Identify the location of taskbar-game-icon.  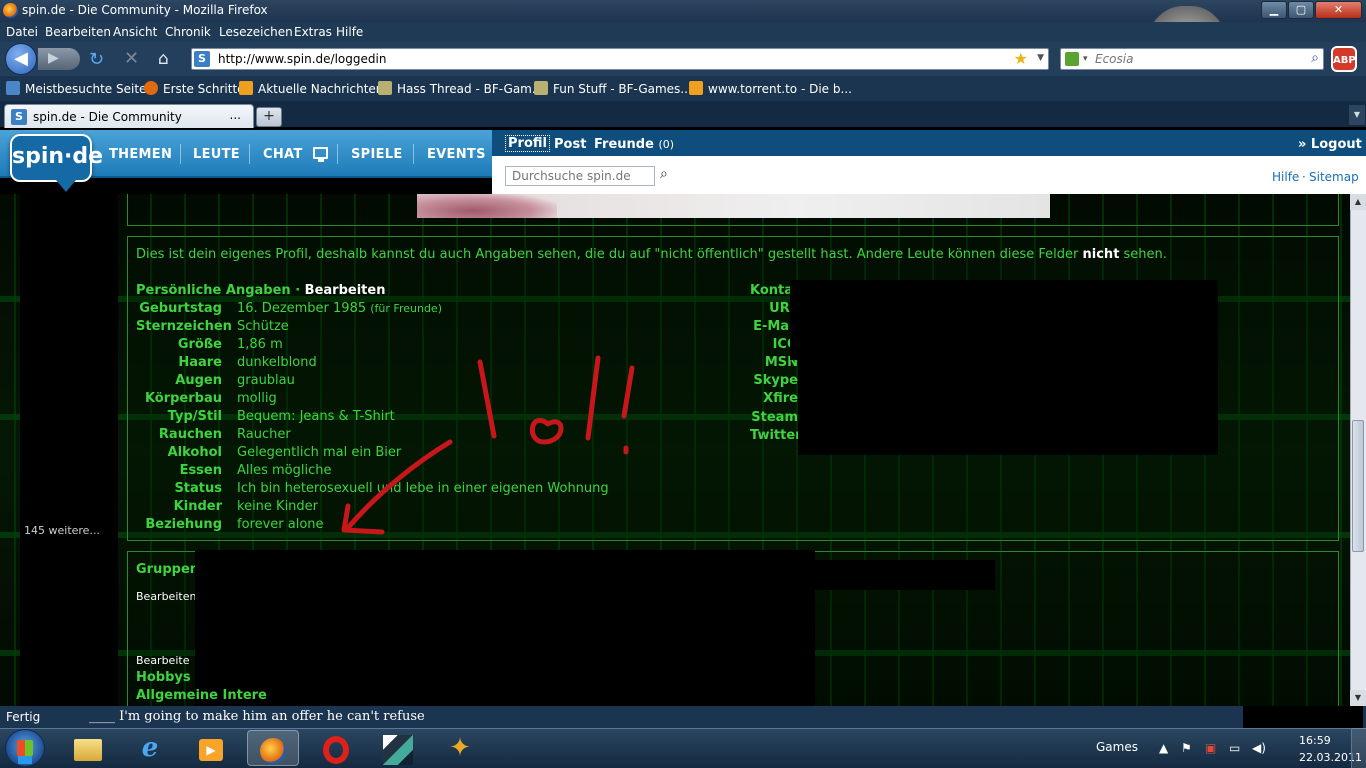
(398, 748).